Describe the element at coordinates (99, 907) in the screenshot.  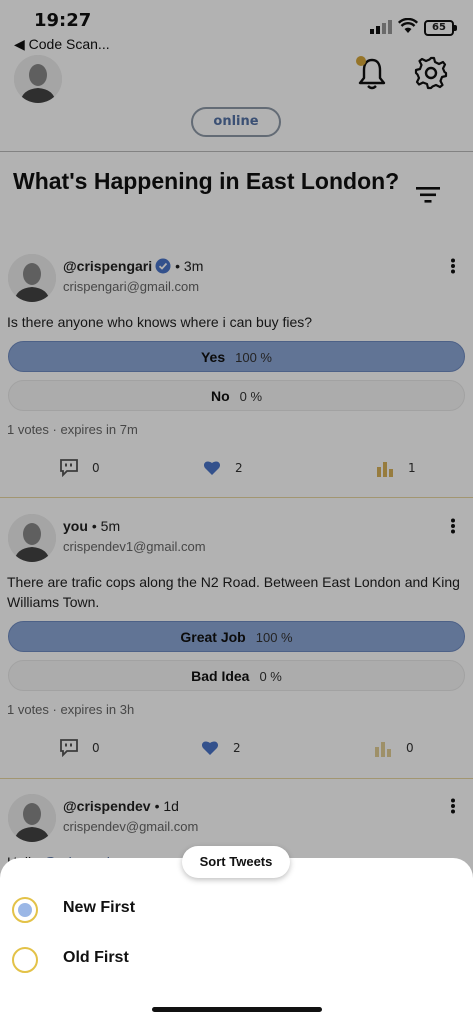
I see `sort-option-label: New First` at that location.